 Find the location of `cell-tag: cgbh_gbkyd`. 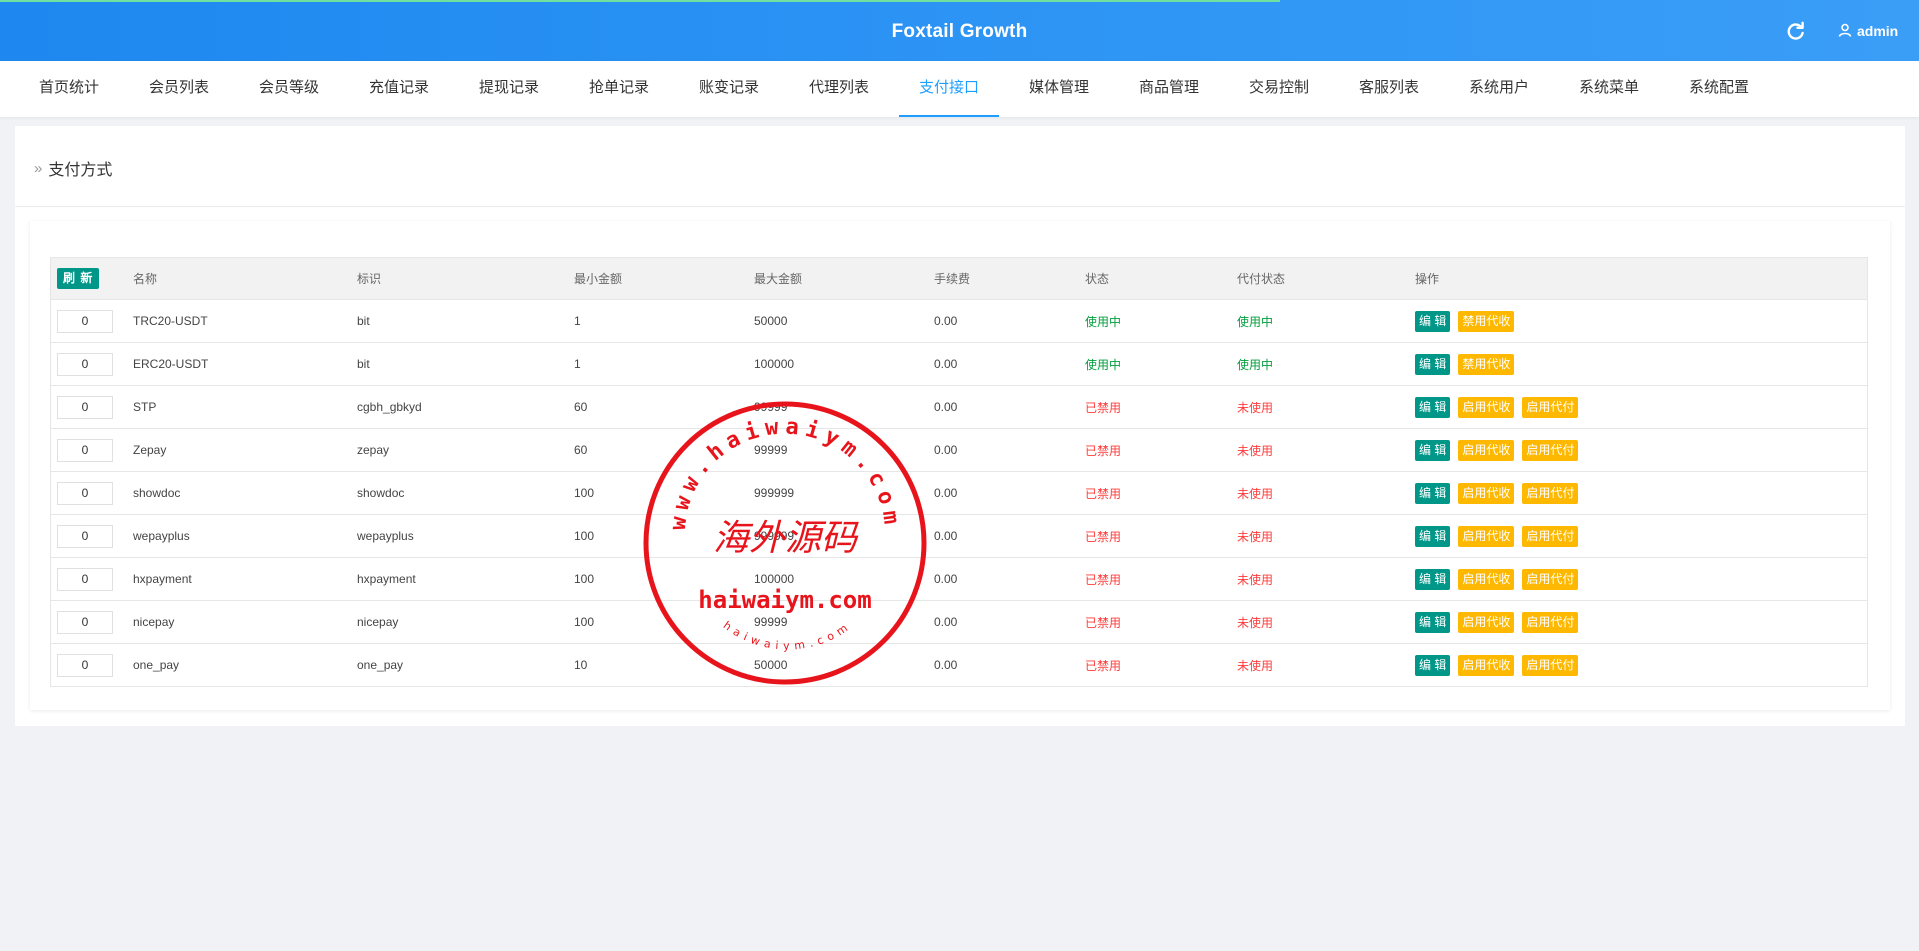

cell-tag: cgbh_gbkyd is located at coordinates (389, 407).